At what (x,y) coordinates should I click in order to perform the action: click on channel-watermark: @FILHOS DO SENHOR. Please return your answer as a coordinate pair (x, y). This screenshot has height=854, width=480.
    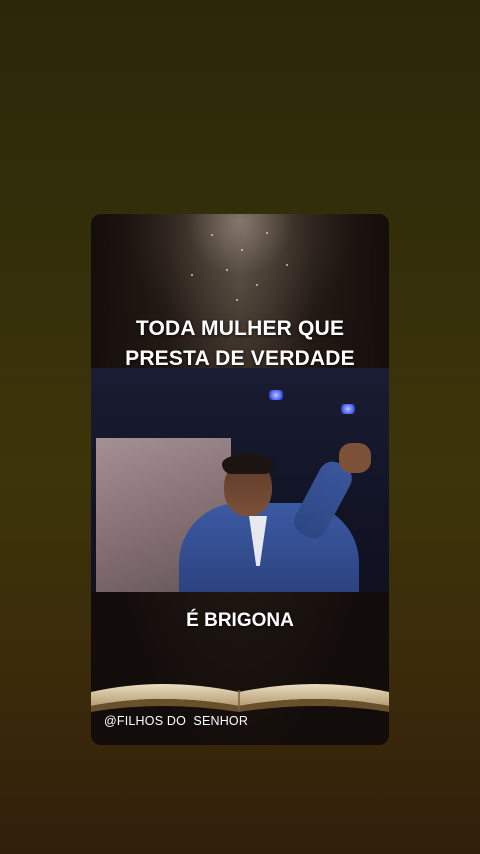
    Looking at the image, I should click on (176, 721).